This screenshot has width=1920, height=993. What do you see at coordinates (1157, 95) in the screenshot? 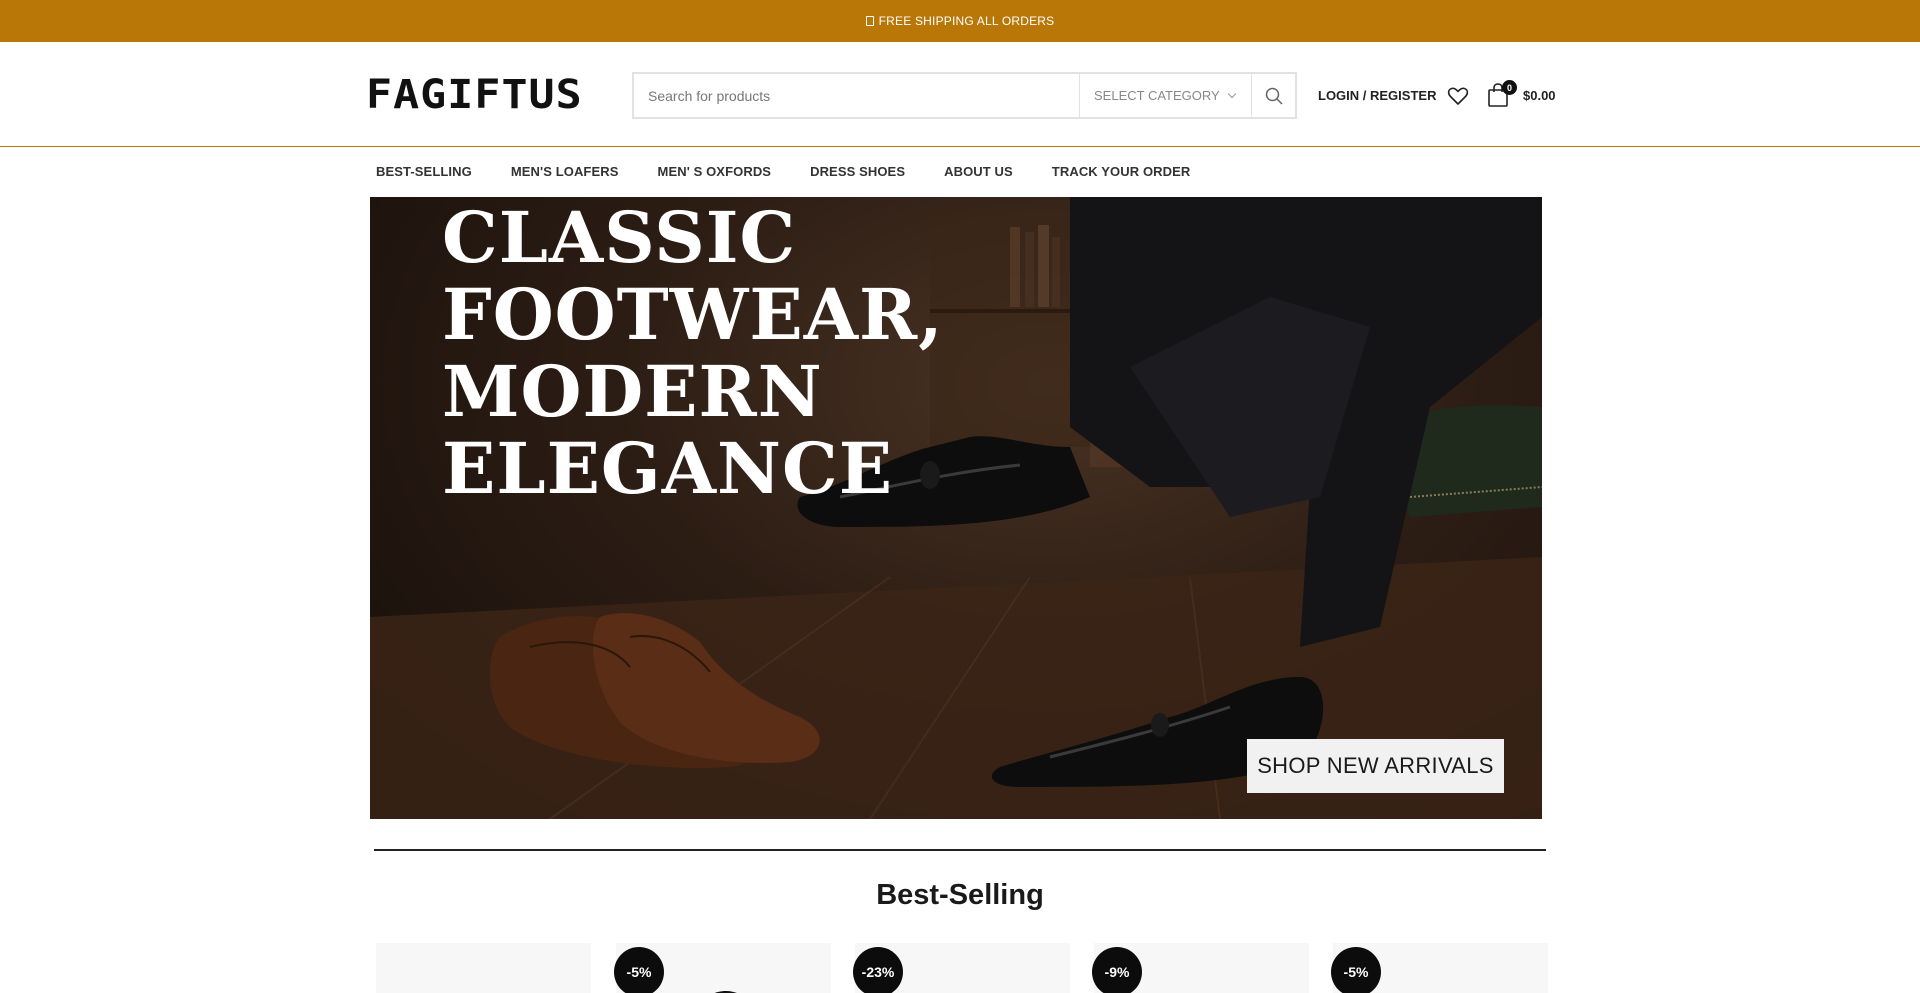
I see `category-select-label: SELECT CATEGORY` at bounding box center [1157, 95].